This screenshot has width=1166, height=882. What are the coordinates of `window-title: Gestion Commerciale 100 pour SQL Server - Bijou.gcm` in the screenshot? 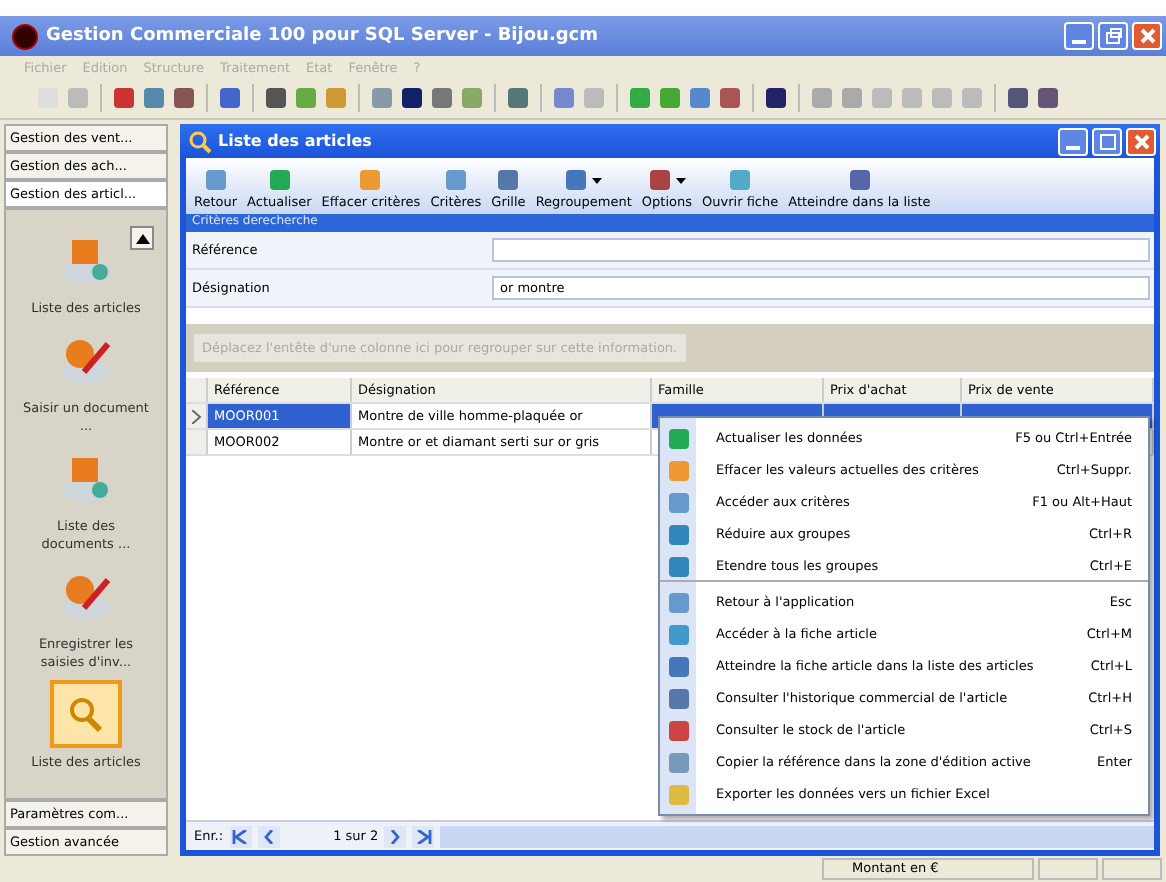 It's located at (323, 36).